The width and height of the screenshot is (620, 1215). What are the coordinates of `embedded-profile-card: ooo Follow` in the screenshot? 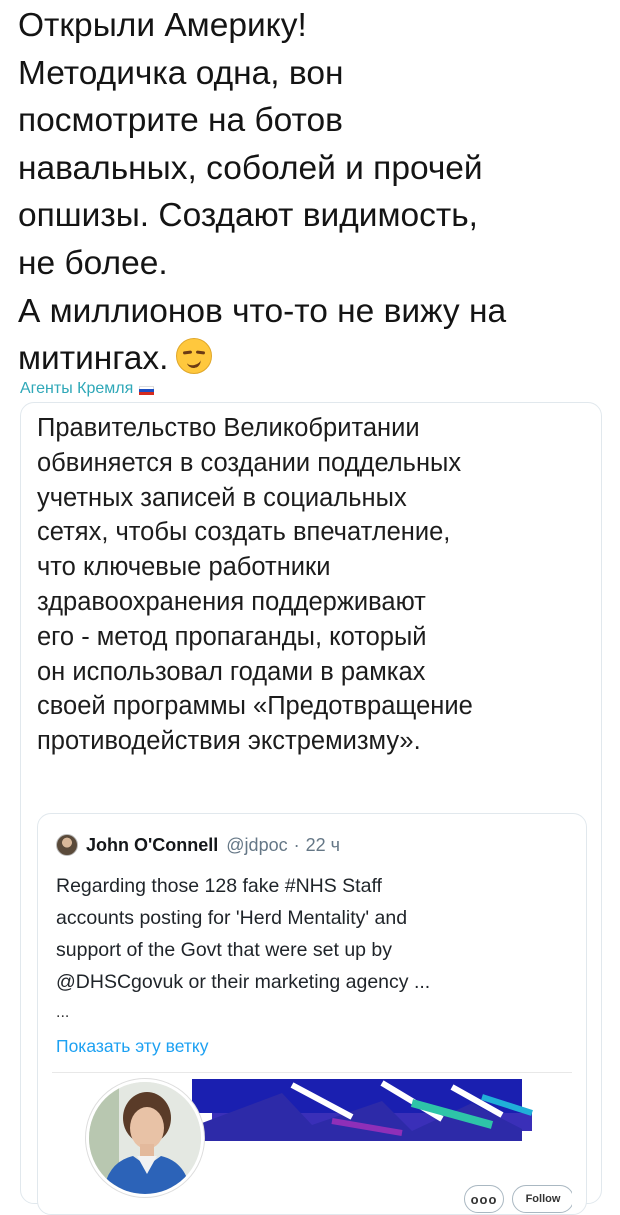 It's located at (312, 1143).